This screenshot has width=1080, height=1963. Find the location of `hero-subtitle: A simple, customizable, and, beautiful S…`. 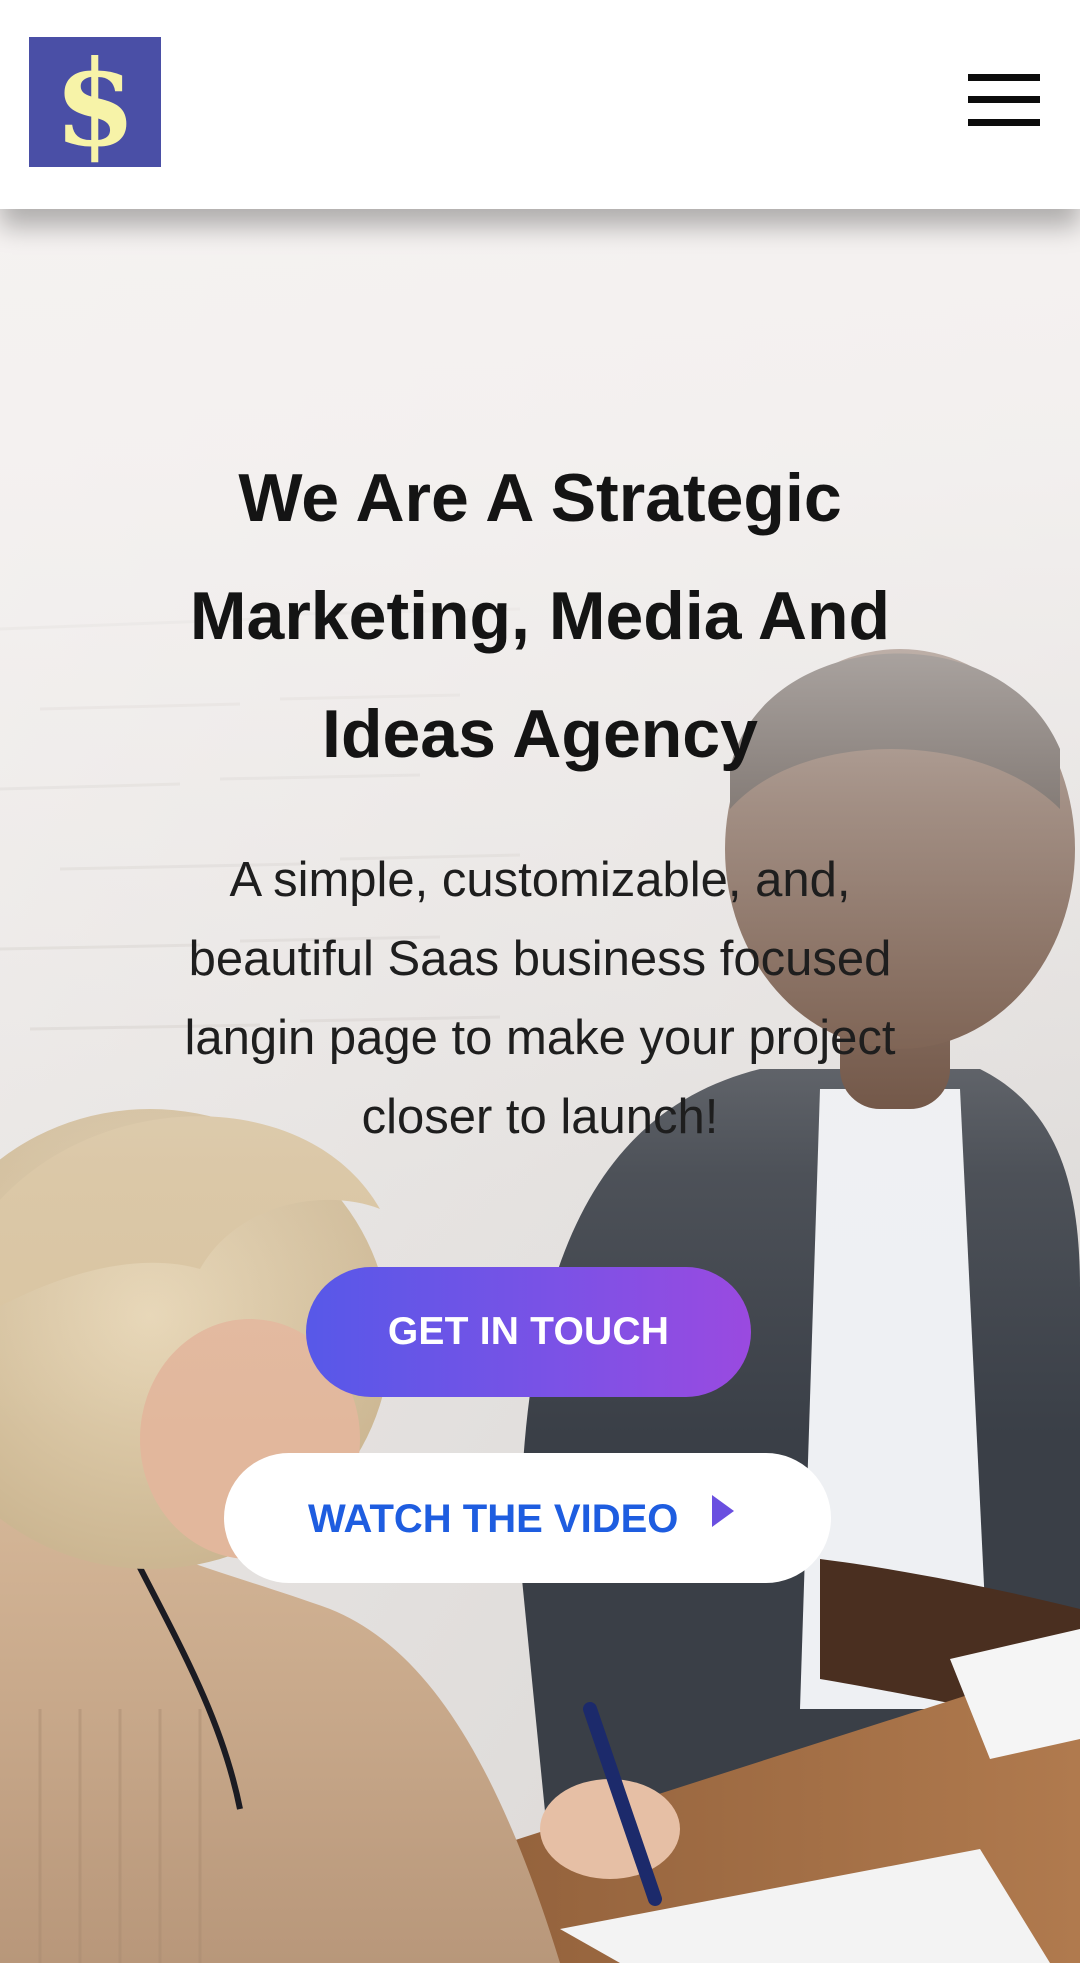

hero-subtitle: A simple, customizable, and, beautiful S… is located at coordinates (540, 998).